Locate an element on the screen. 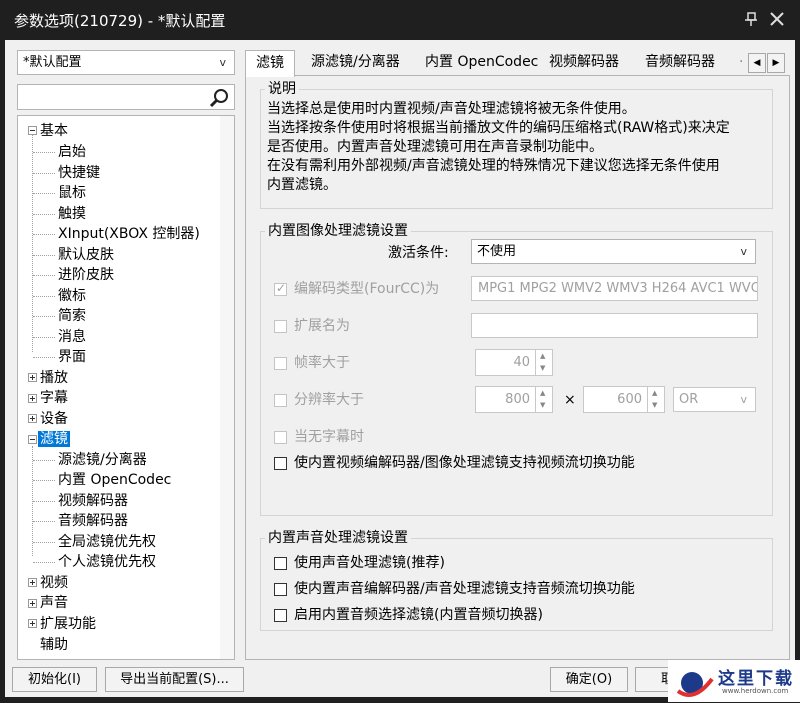 Image resolution: width=800 pixels, height=703 pixels. tab-opencodec: 内置 OpenCodec is located at coordinates (481, 63).